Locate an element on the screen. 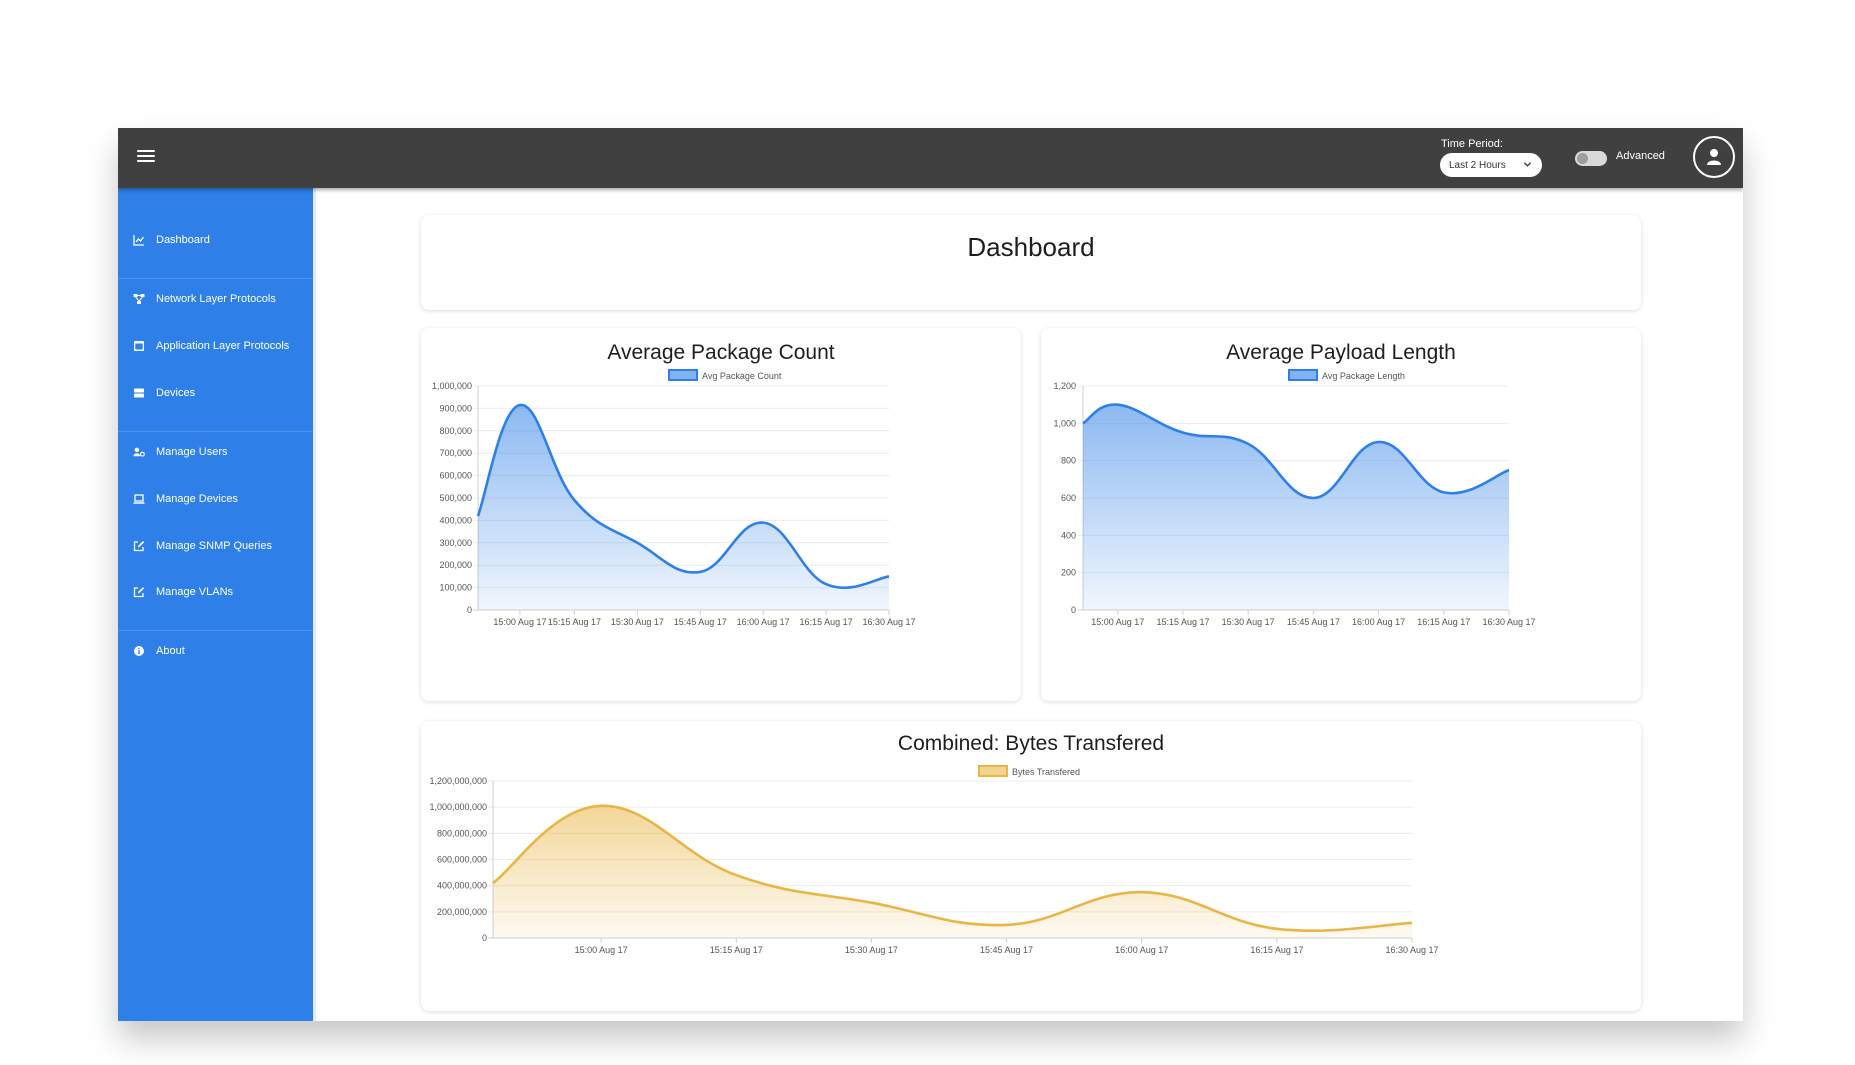  server-icon is located at coordinates (139, 393).